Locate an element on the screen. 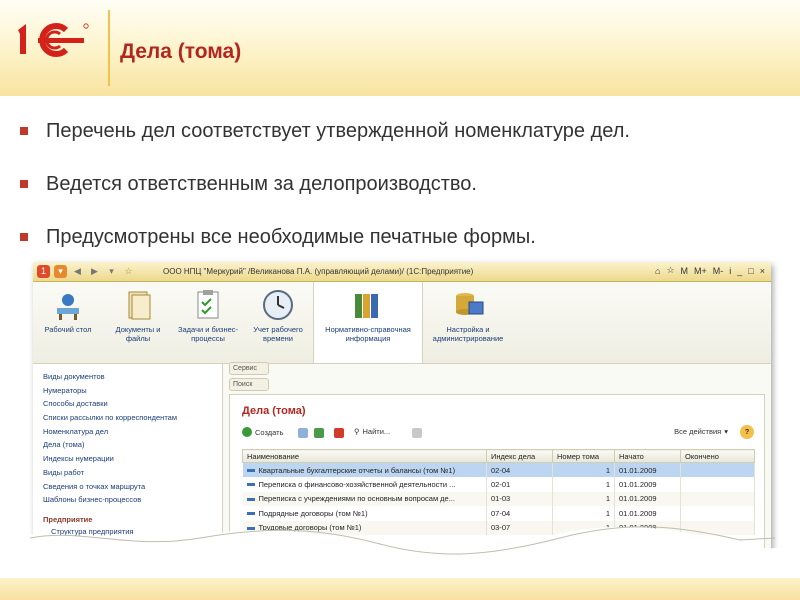  column-header: Наименование is located at coordinates (364, 456).